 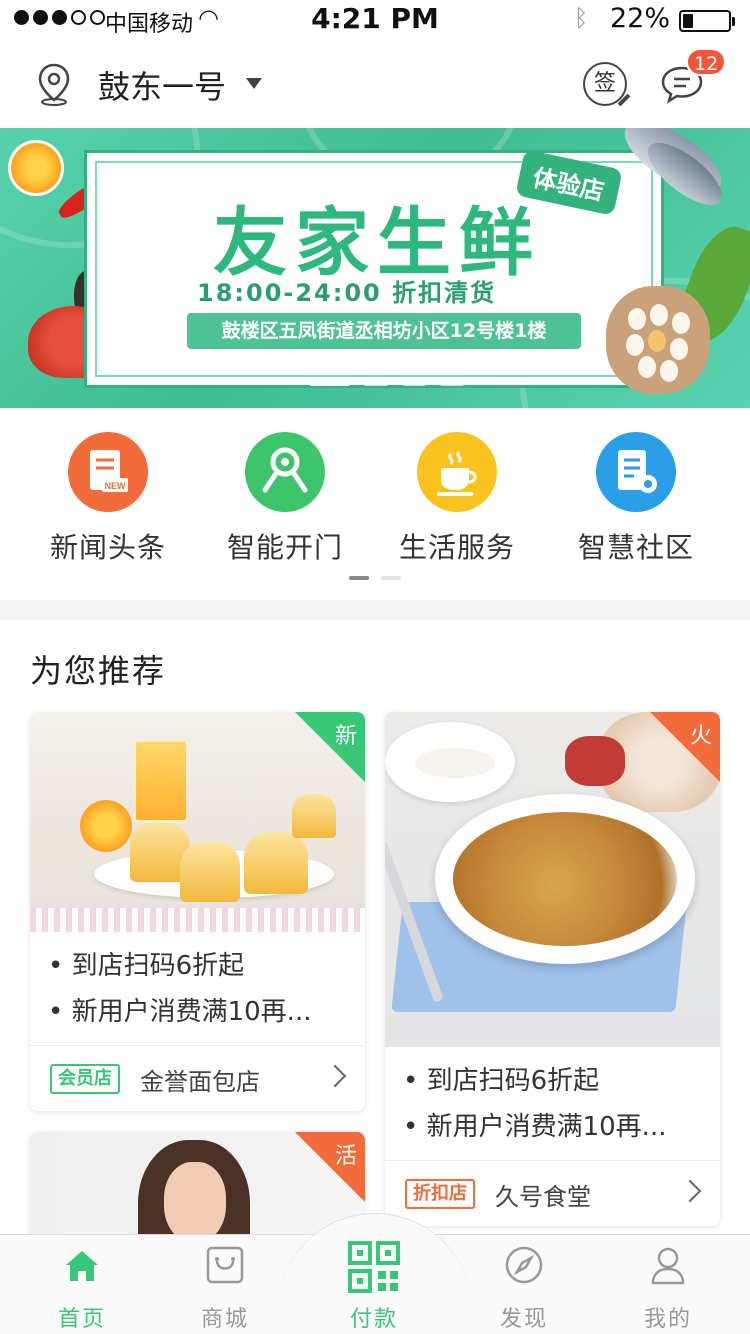 I want to click on bluetooth-icon: ᛒ, so click(x=581, y=18).